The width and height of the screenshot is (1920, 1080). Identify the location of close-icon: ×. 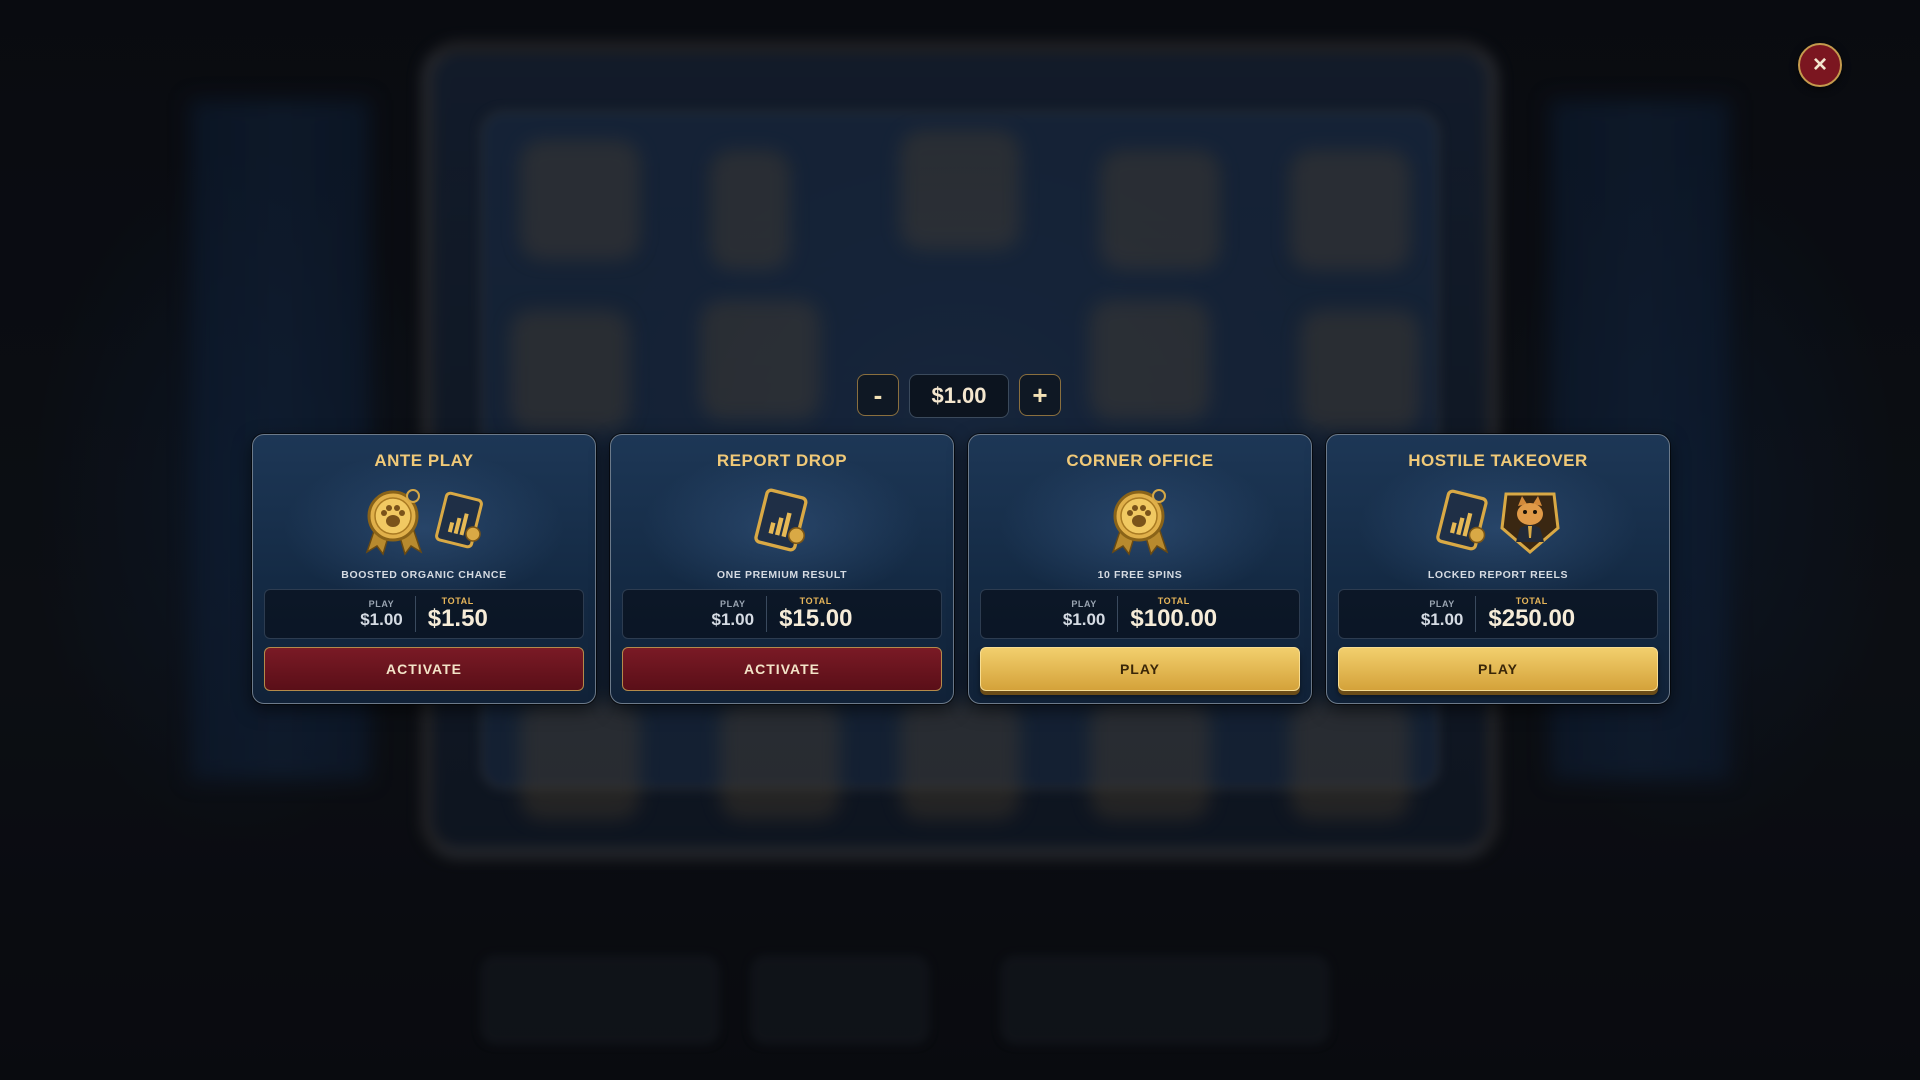
(1819, 64).